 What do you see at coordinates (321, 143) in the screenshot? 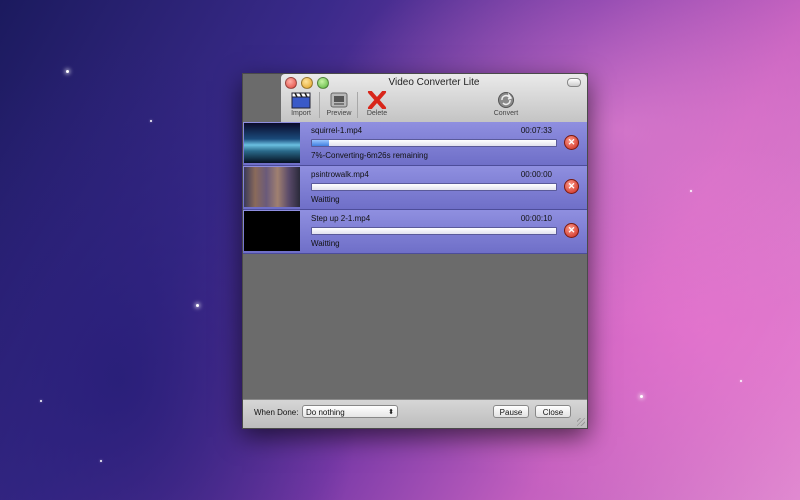
I see `job-progress-fill` at bounding box center [321, 143].